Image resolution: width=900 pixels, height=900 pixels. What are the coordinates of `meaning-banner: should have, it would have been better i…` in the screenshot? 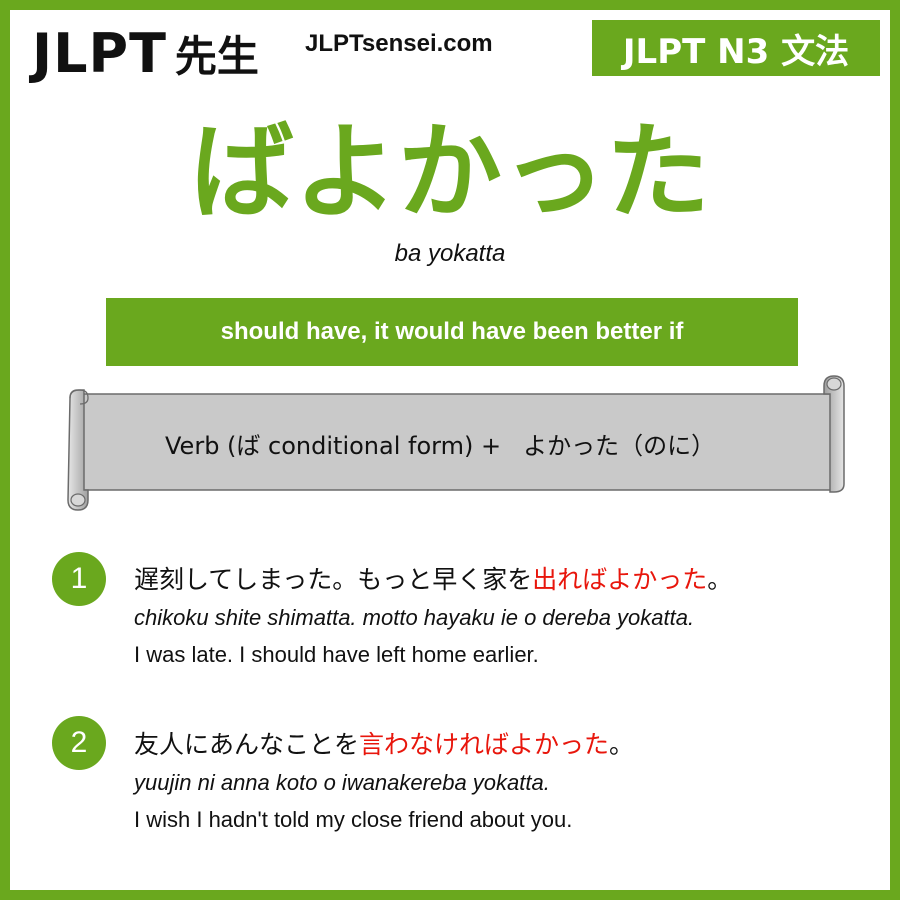 It's located at (452, 332).